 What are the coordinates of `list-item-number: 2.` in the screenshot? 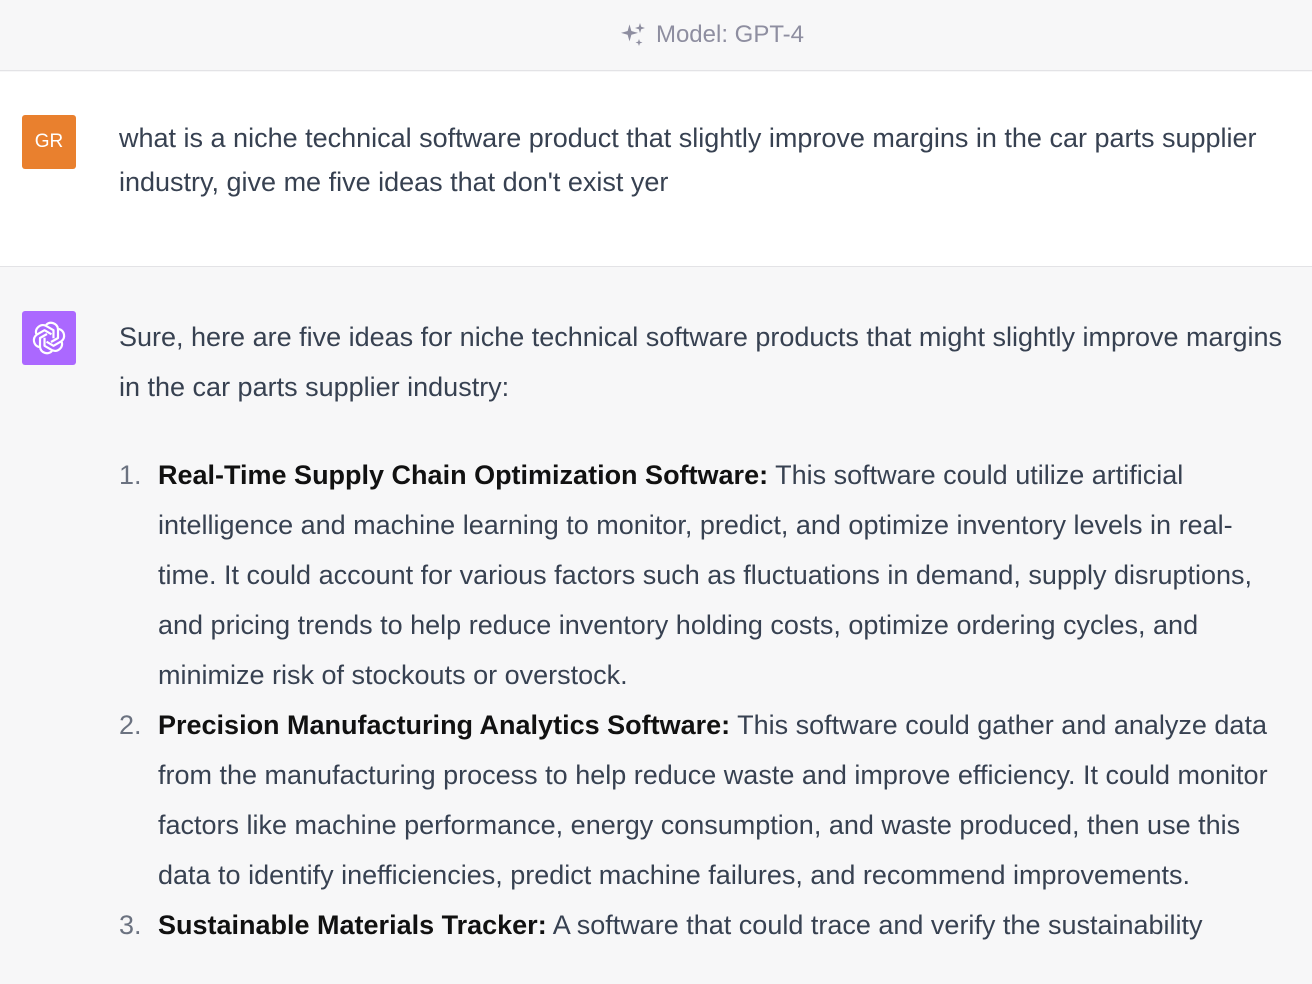 It's located at (130, 725).